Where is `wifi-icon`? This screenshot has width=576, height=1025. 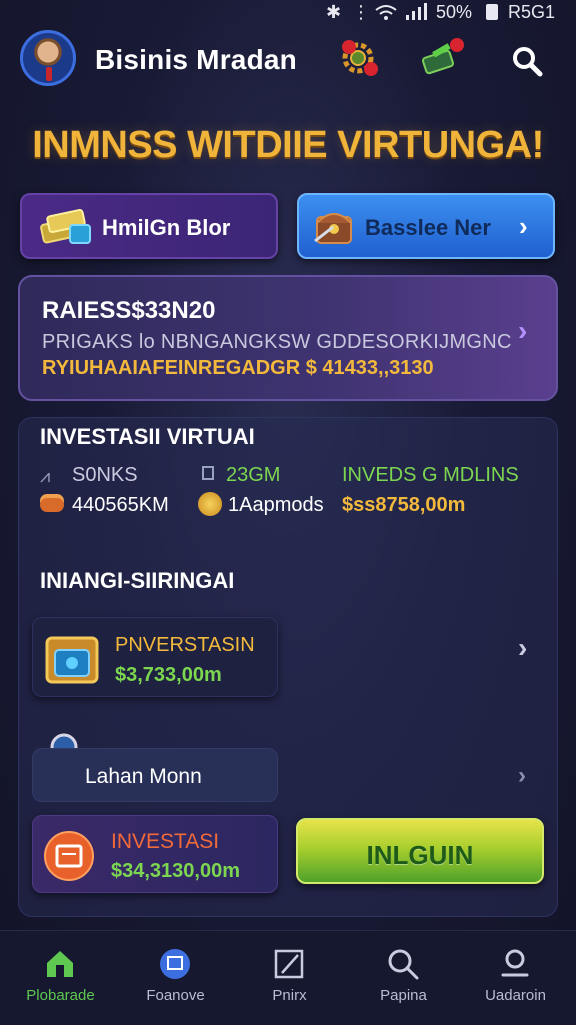 wifi-icon is located at coordinates (386, 12).